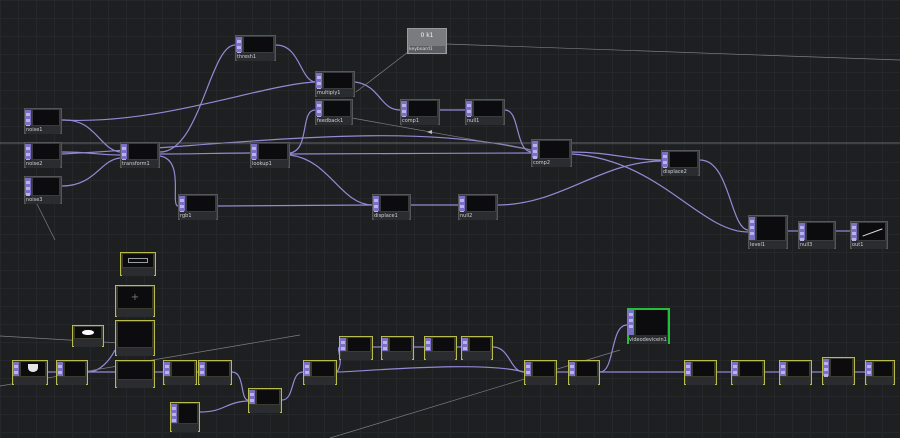  I want to click on main-node, so click(135, 374).